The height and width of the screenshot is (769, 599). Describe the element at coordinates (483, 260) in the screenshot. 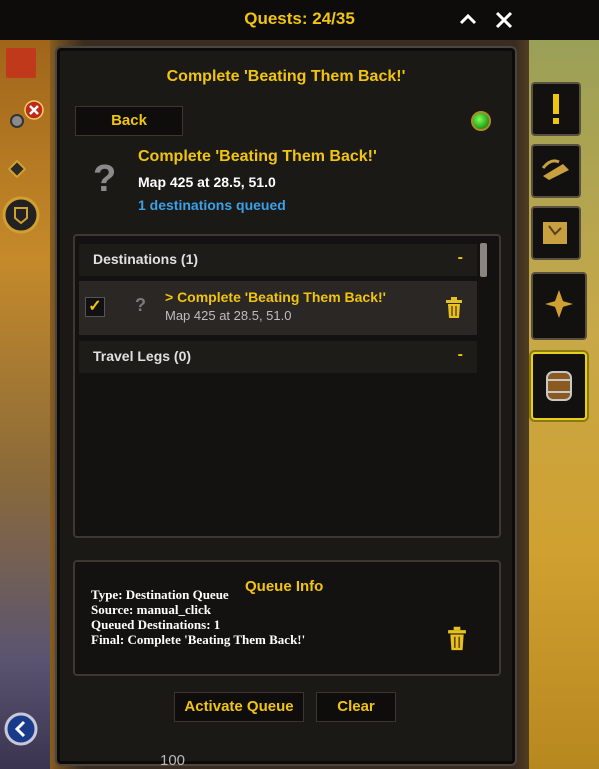

I see `list-scrollbar` at that location.